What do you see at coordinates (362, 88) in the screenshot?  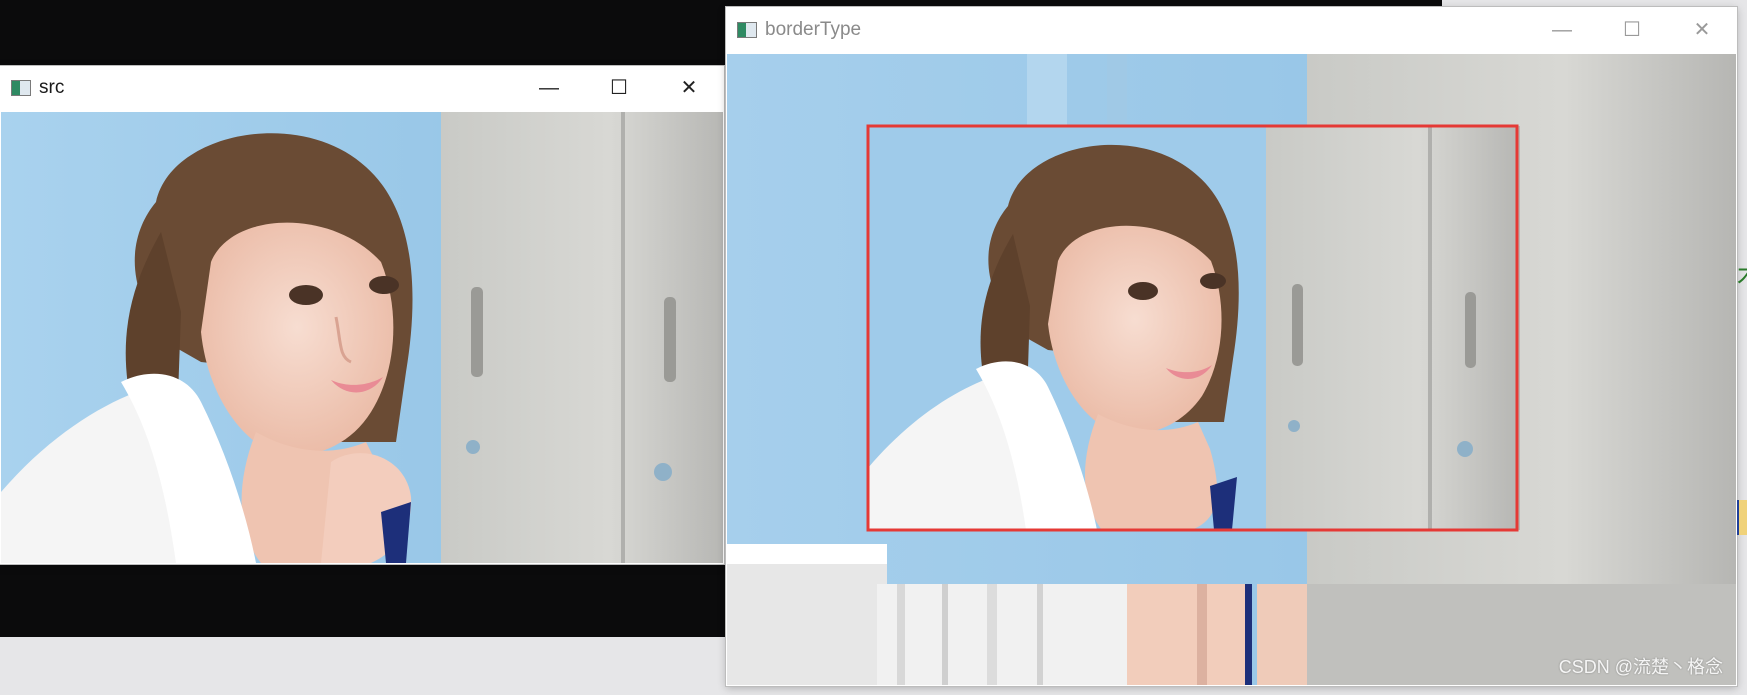 I see `src-titlebar: src — ☐ ✕` at bounding box center [362, 88].